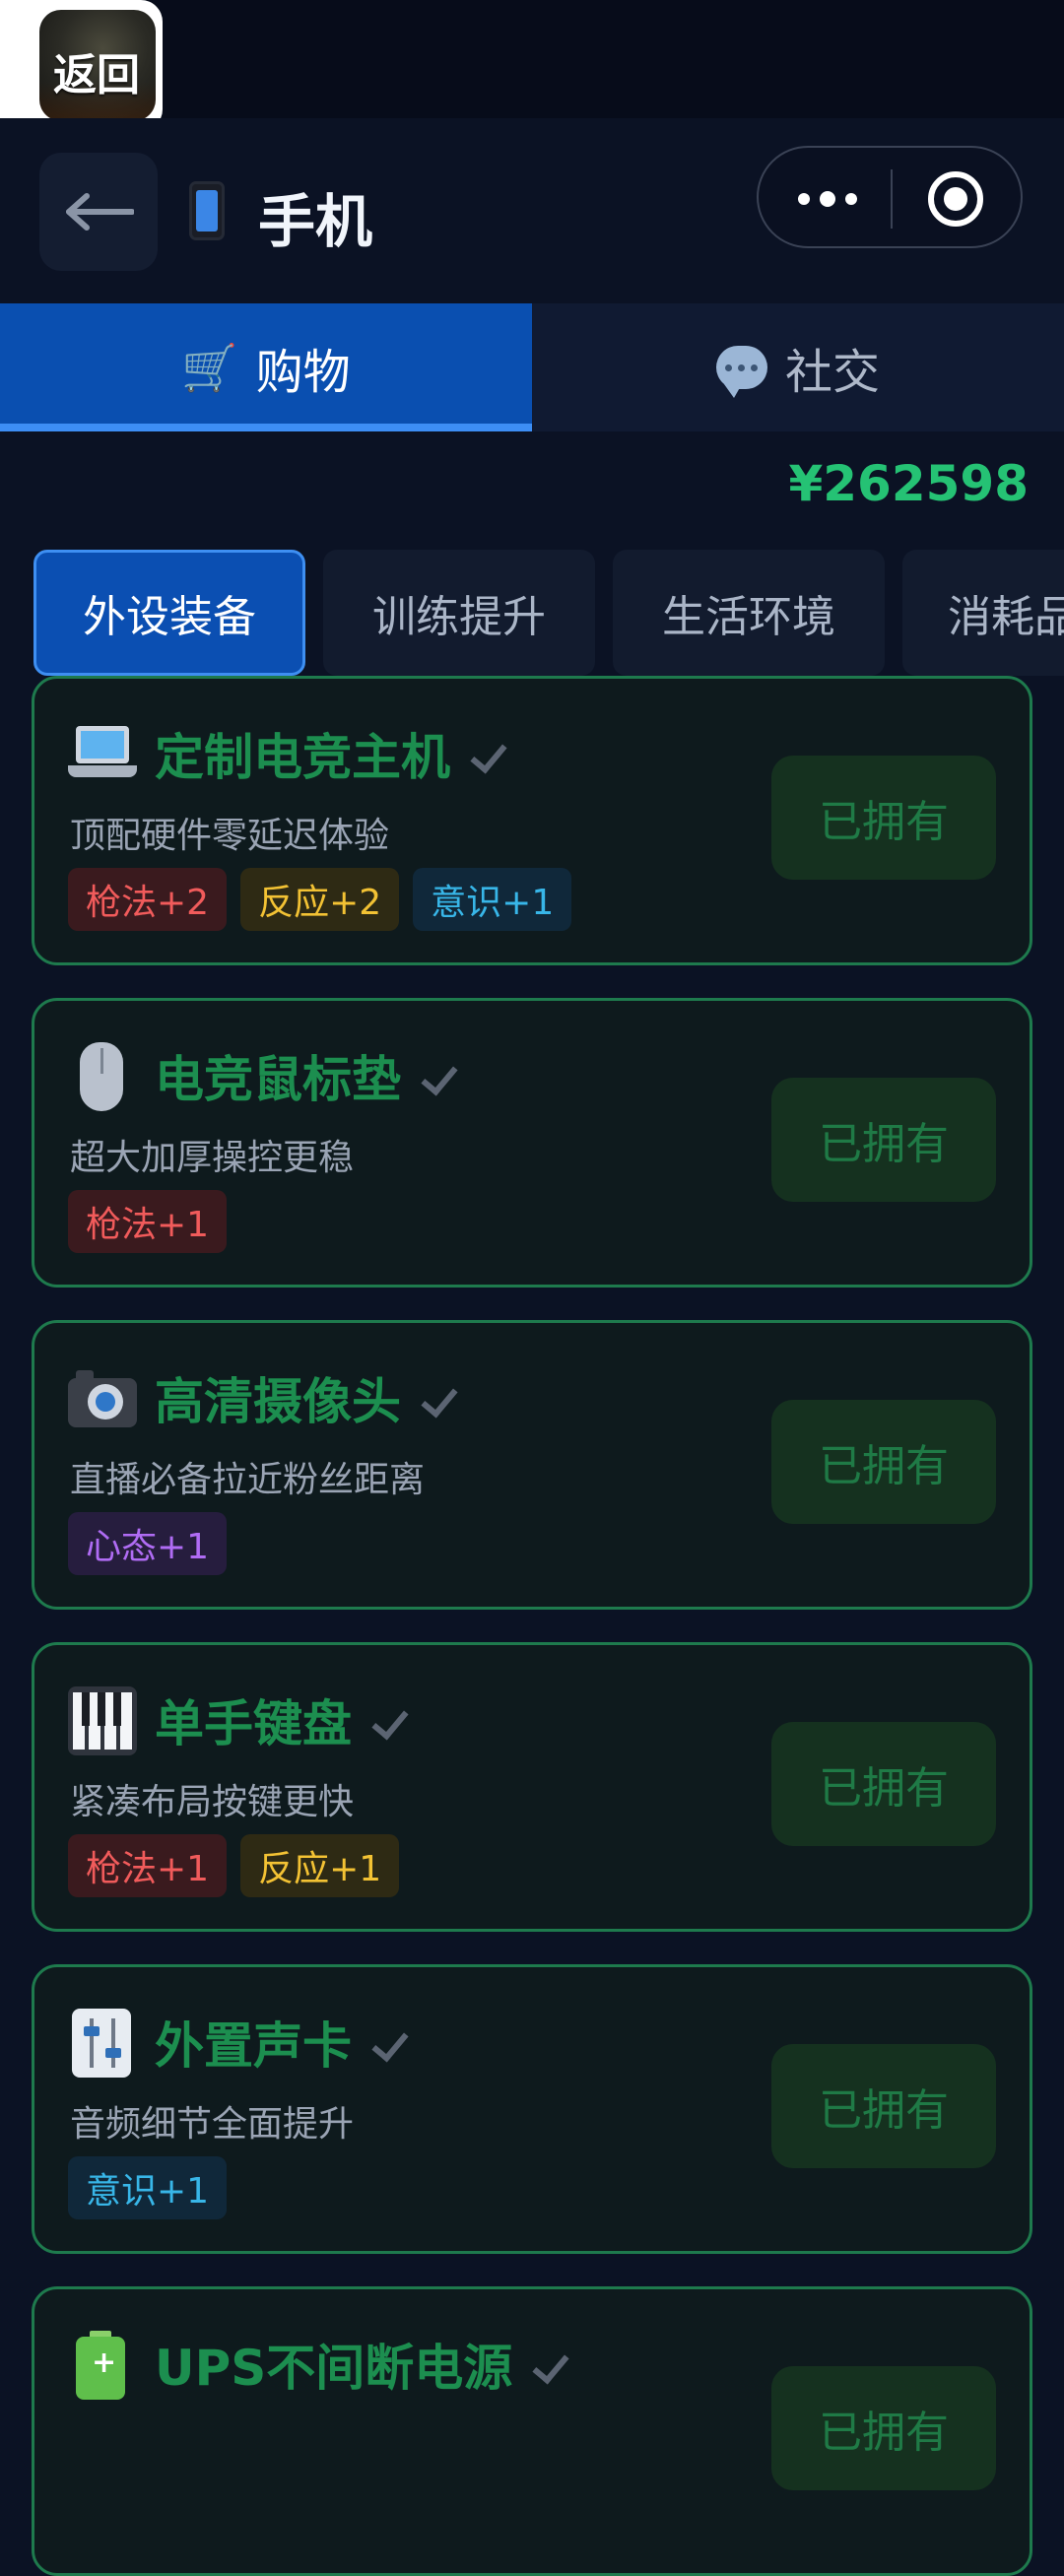  I want to click on stat-tag: 心态+1, so click(148, 1544).